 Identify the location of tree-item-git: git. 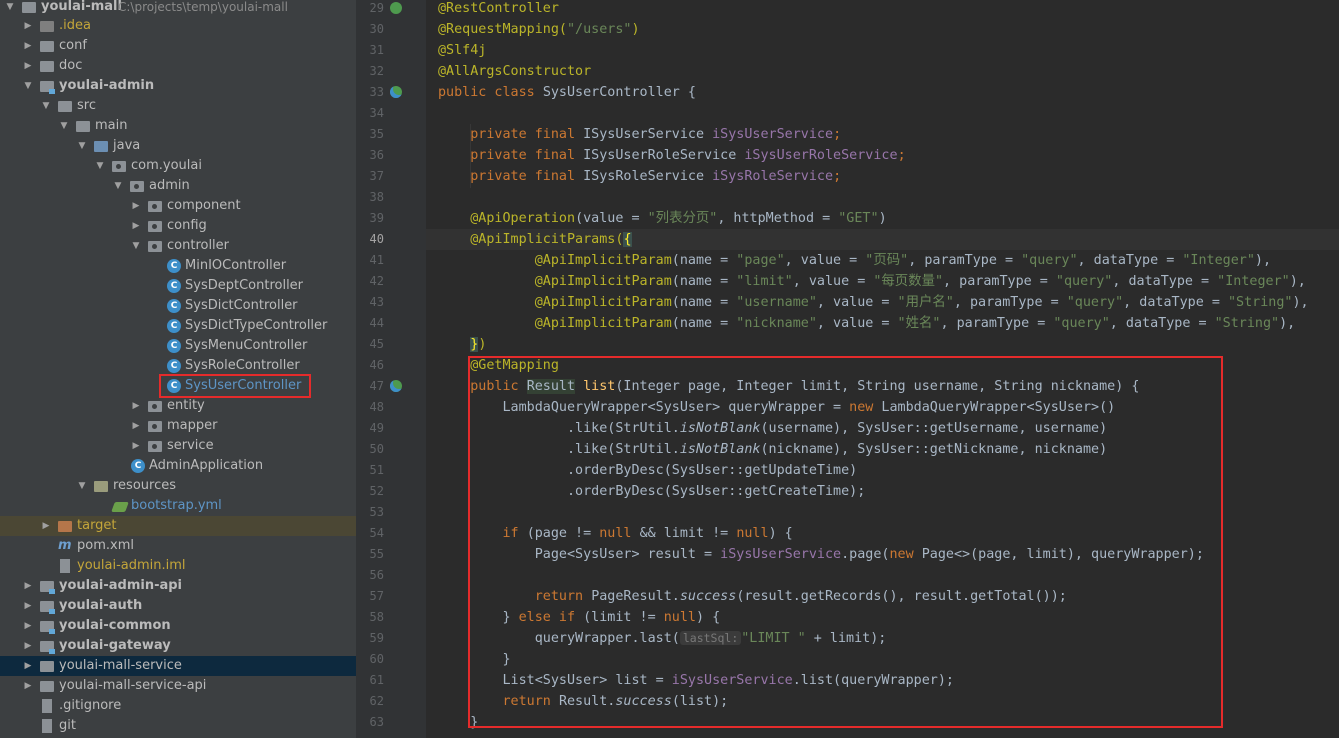
(178, 726).